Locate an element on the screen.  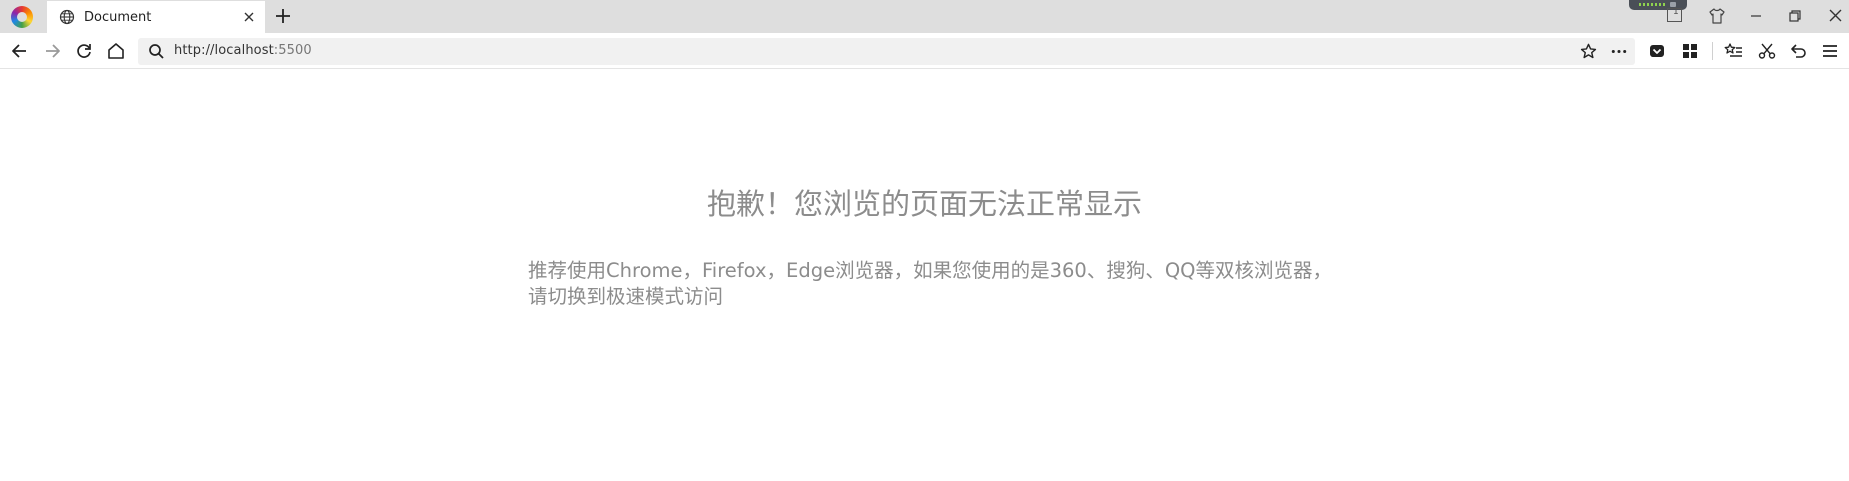
search-icon is located at coordinates (156, 51).